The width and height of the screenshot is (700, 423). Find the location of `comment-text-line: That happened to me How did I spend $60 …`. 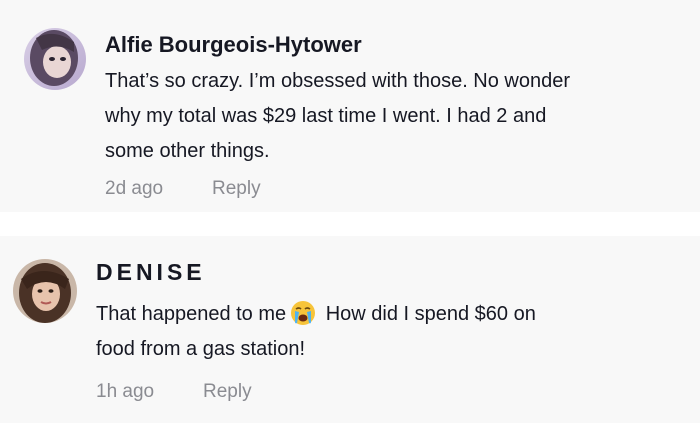

comment-text-line: That happened to me How did I spend $60 … is located at coordinates (386, 314).